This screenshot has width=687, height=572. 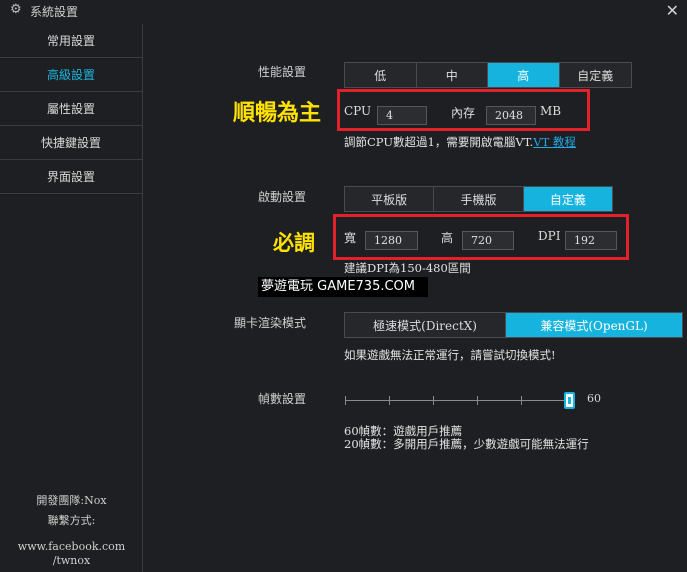 What do you see at coordinates (594, 398) in the screenshot?
I see `fps-value: 60` at bounding box center [594, 398].